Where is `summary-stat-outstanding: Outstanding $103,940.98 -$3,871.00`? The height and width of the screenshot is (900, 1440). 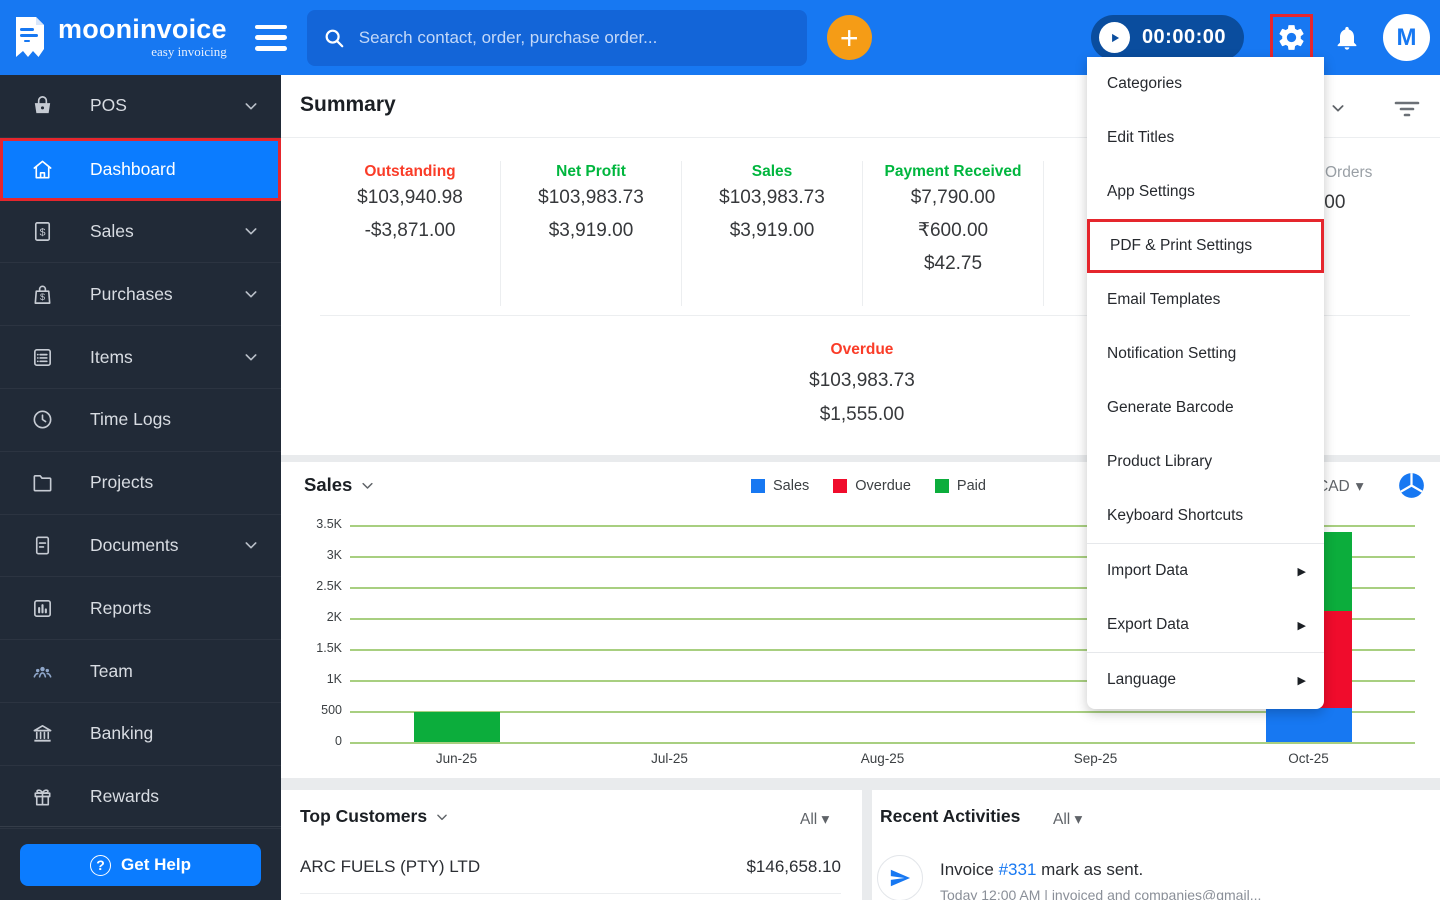 summary-stat-outstanding: Outstanding $103,940.98 -$3,871.00 is located at coordinates (410, 233).